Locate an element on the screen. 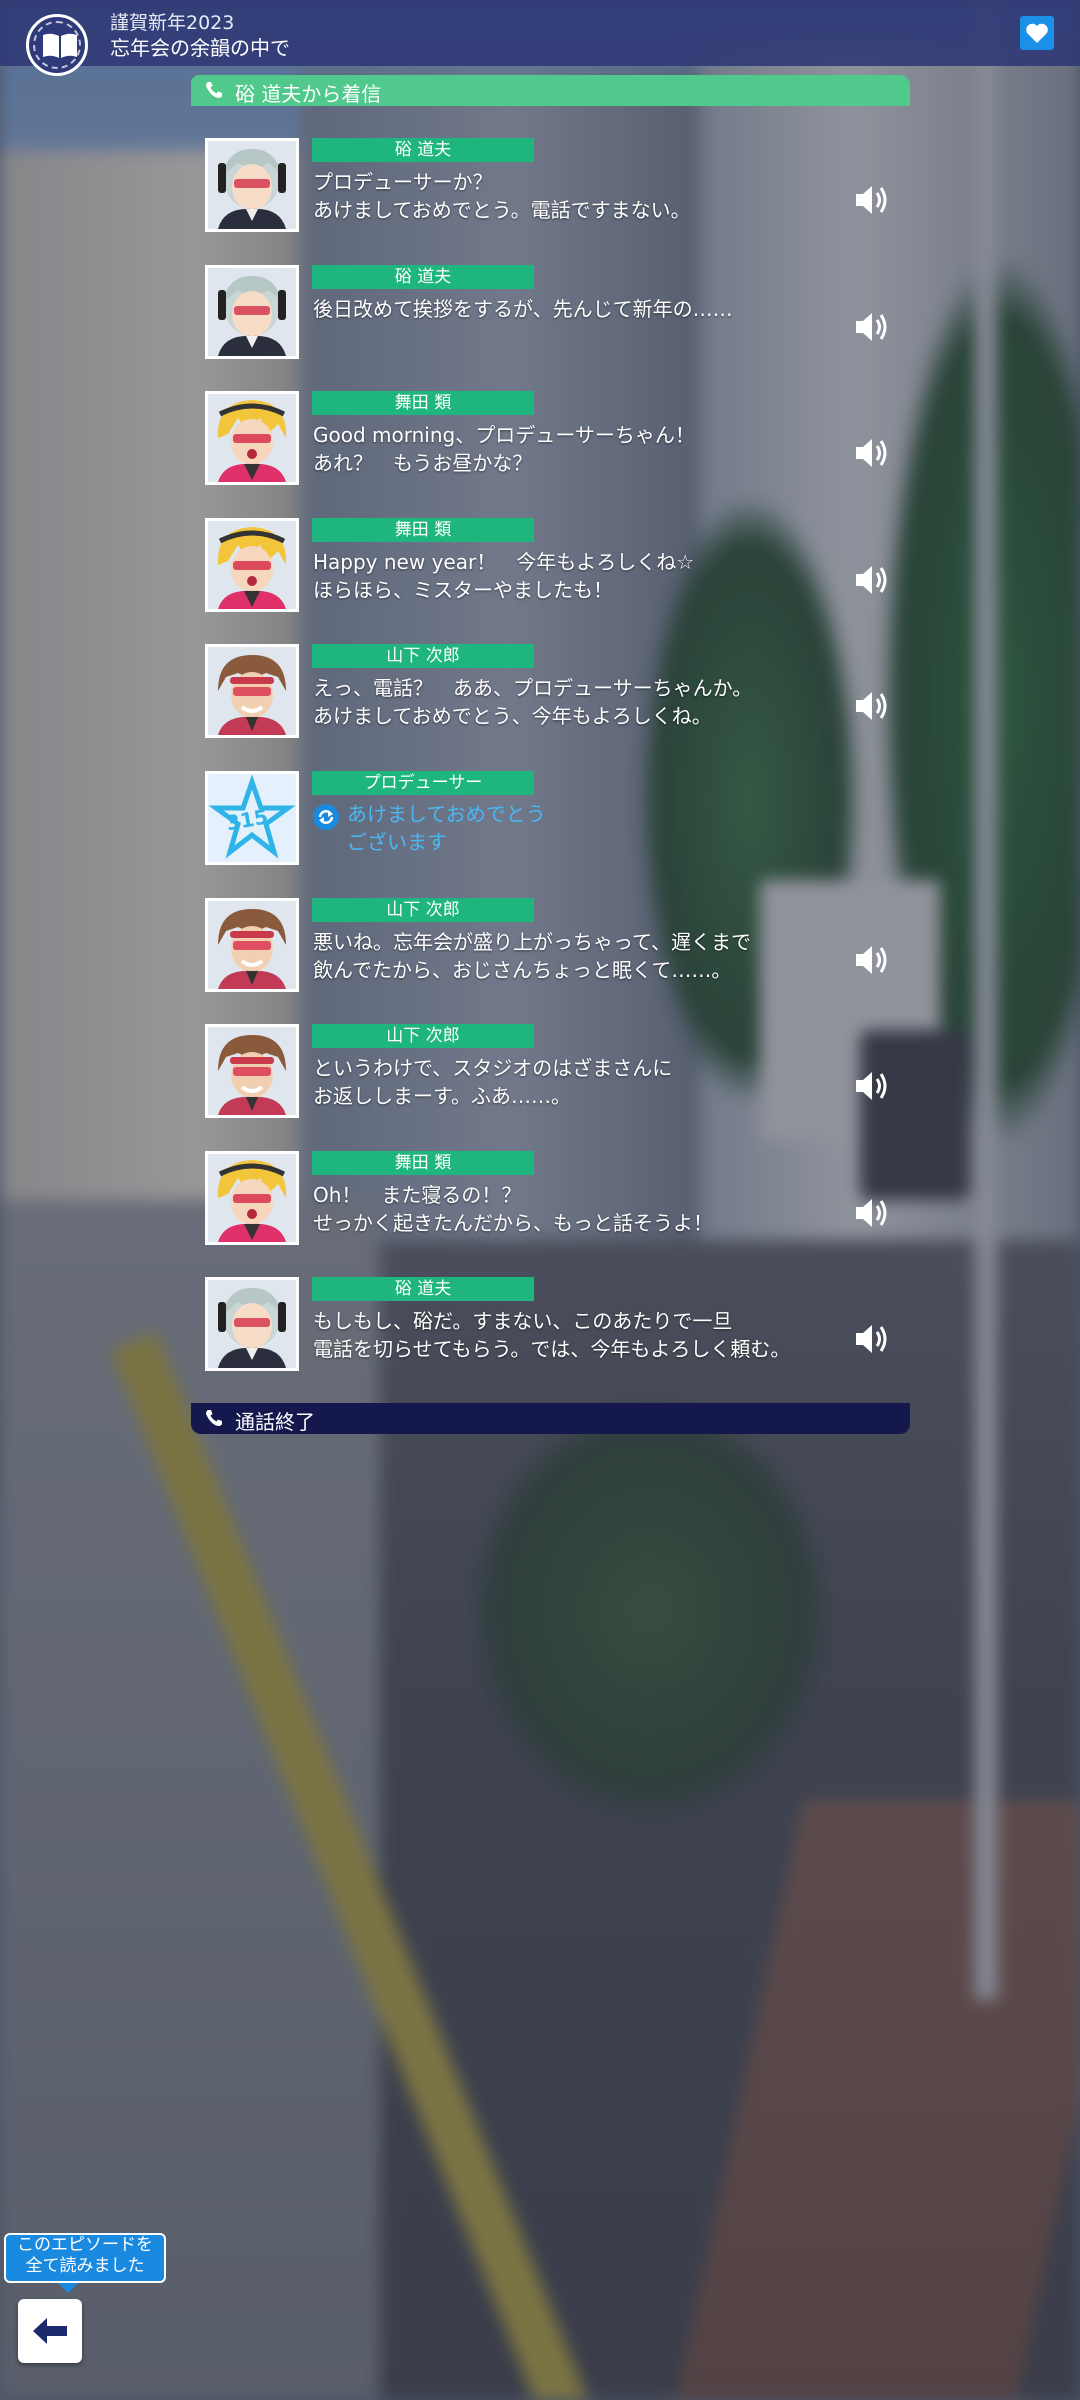 This screenshot has height=2400, width=1080. producer-avatar: 315 is located at coordinates (252, 818).